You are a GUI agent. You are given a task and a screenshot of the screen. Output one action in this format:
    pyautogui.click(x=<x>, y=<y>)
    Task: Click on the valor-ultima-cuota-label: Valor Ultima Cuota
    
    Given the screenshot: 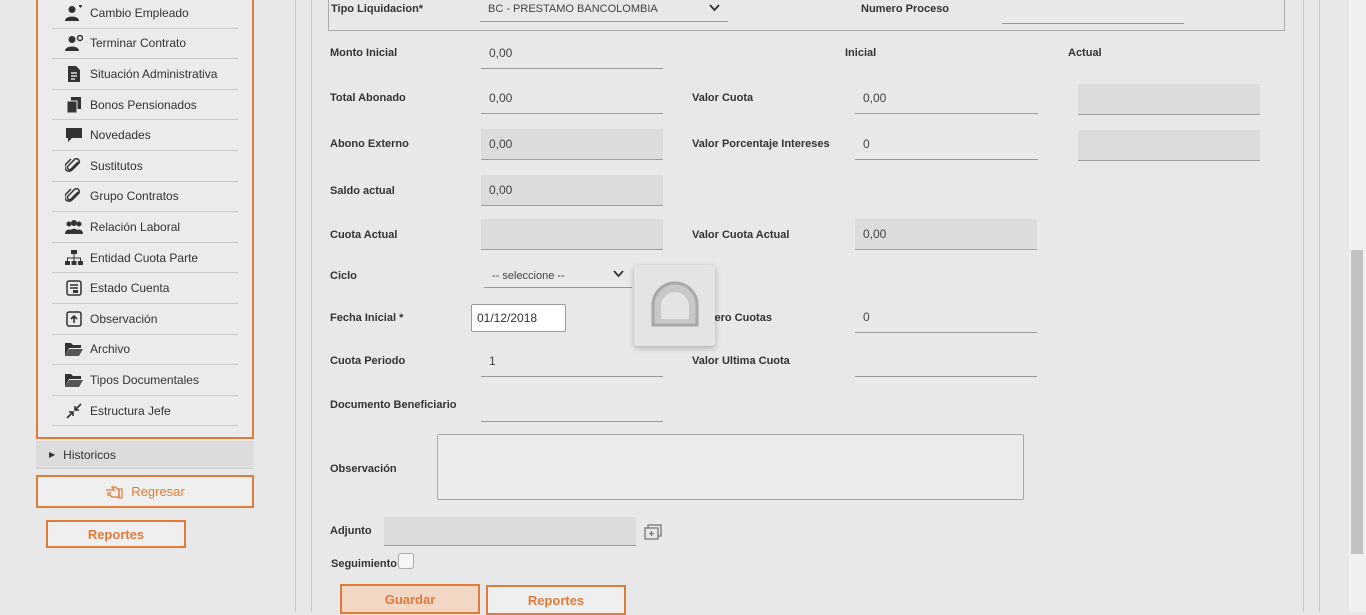 What is the action you would take?
    pyautogui.click(x=741, y=361)
    